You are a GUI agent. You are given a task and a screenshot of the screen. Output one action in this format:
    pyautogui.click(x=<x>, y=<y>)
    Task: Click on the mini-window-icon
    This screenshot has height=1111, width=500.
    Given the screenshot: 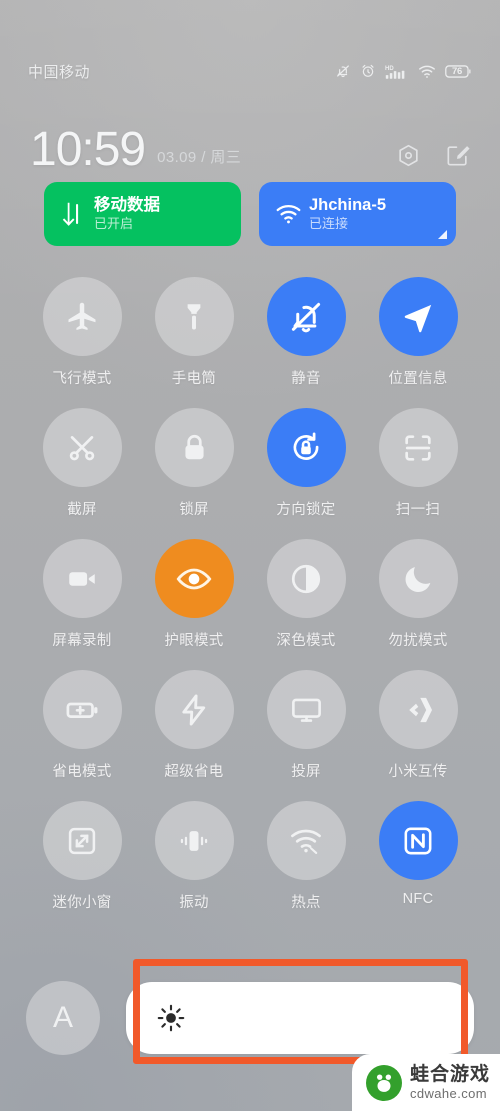 What is the action you would take?
    pyautogui.click(x=82, y=841)
    